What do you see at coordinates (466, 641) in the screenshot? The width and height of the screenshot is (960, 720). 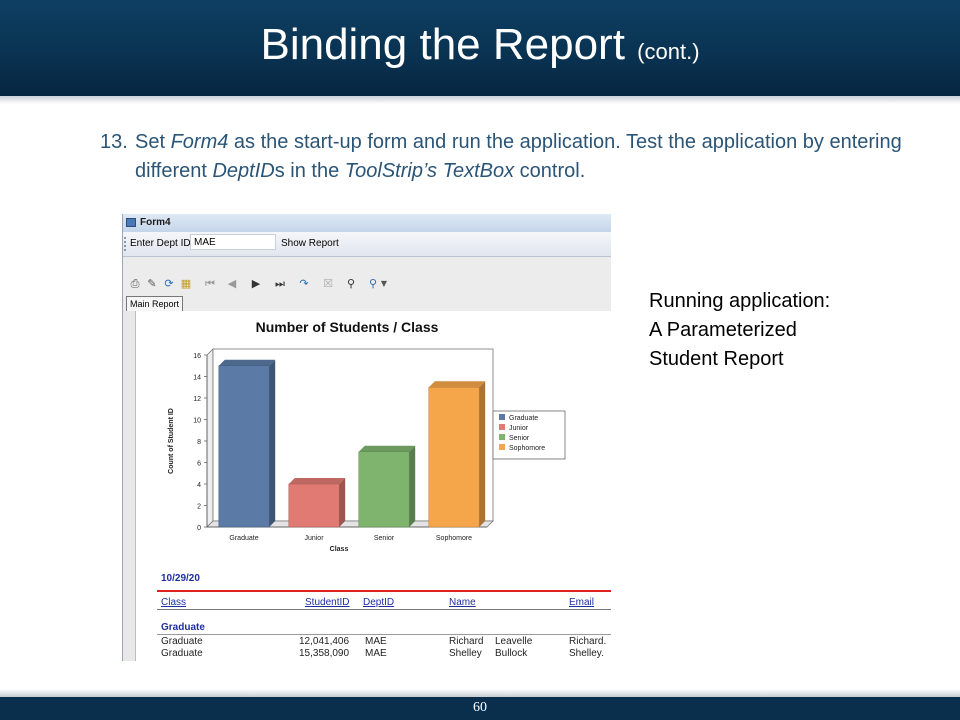 I see `row1-first: Richard` at bounding box center [466, 641].